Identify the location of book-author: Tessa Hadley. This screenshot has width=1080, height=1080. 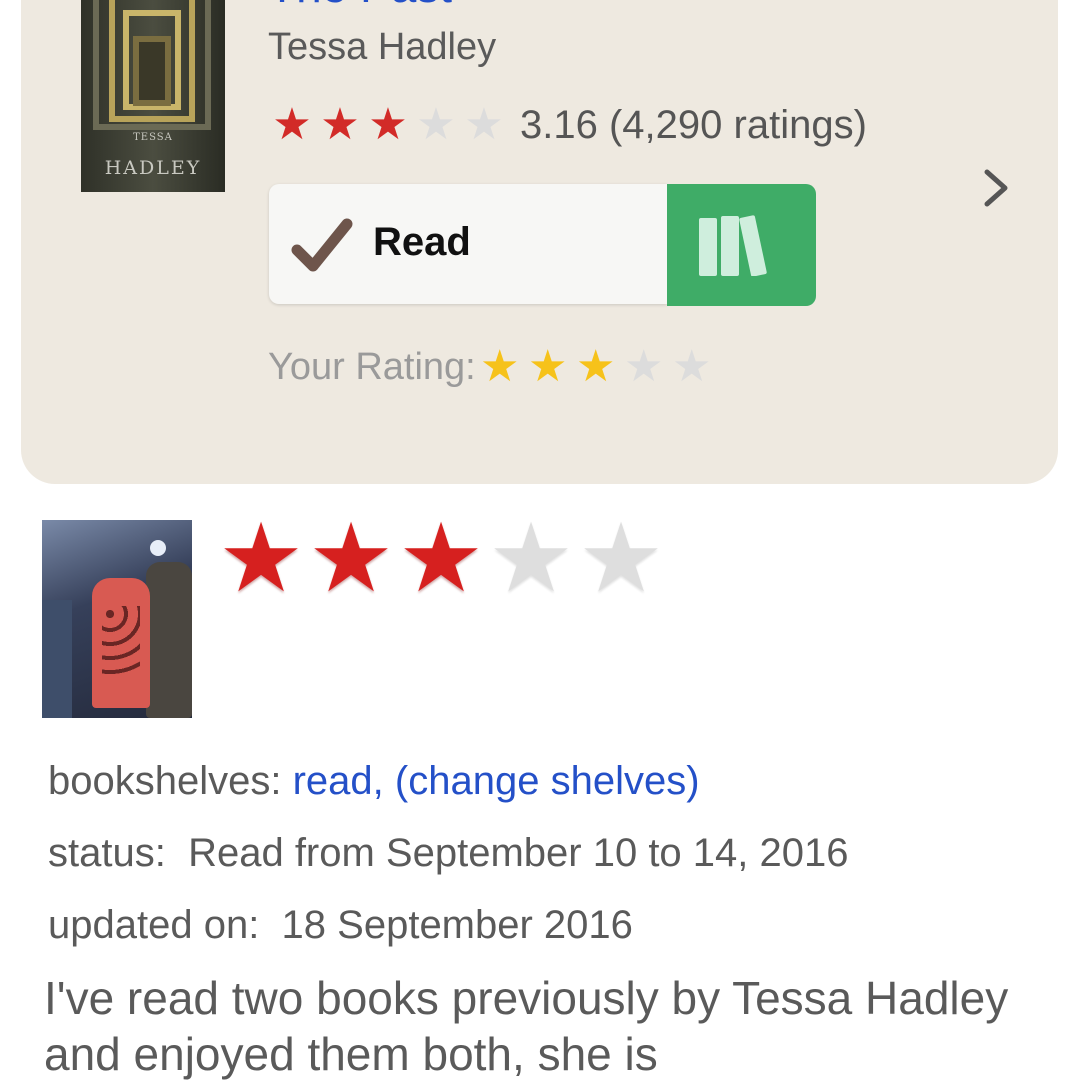
(382, 47).